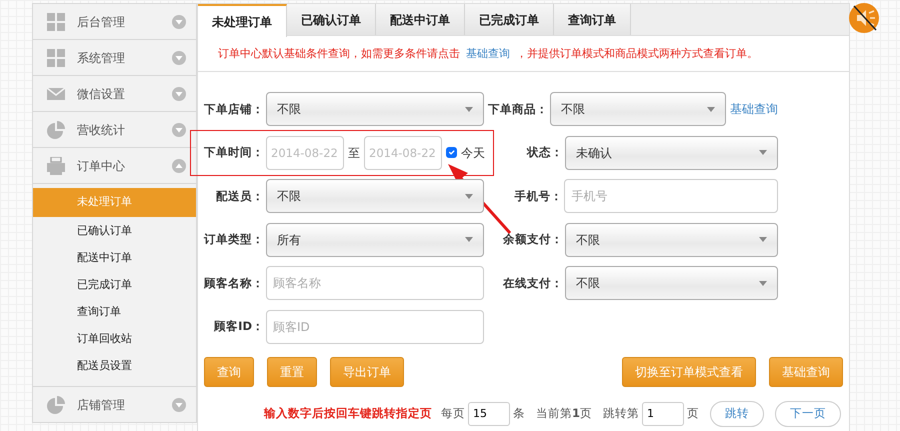 The width and height of the screenshot is (900, 431). What do you see at coordinates (452, 413) in the screenshot?
I see `per-page-label: 每页` at bounding box center [452, 413].